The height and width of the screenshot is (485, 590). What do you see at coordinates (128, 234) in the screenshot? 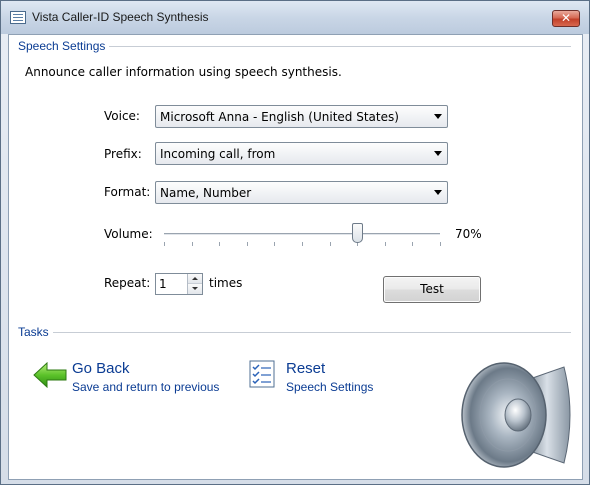
I see `volume-label: Volume:` at bounding box center [128, 234].